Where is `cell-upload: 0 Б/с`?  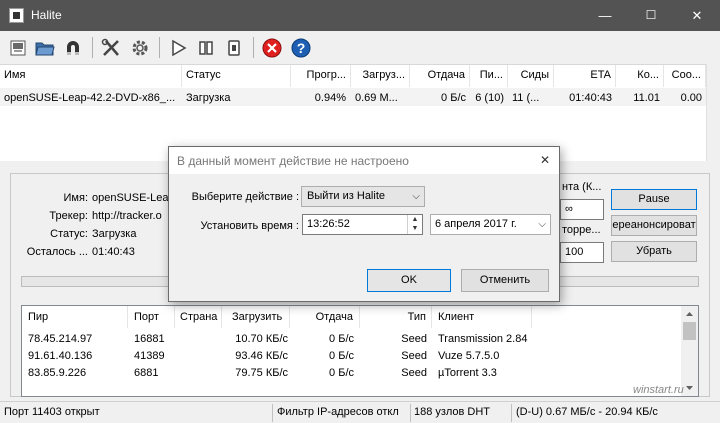
cell-upload: 0 Б/с is located at coordinates (453, 98).